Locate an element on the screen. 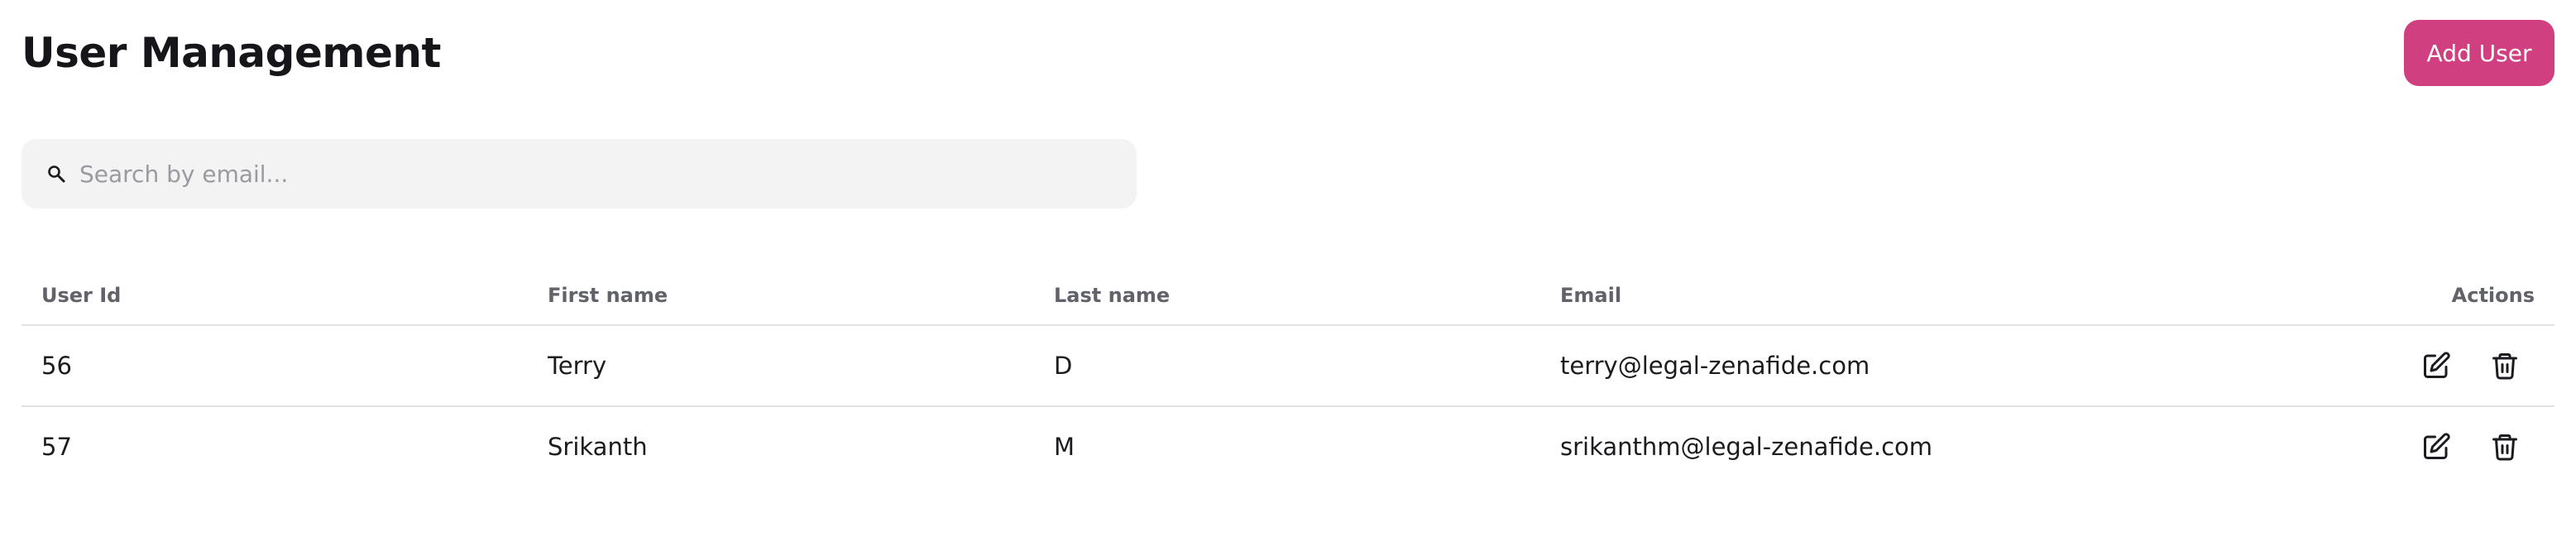 The height and width of the screenshot is (556, 2576). cell-last-name: M is located at coordinates (1065, 447).